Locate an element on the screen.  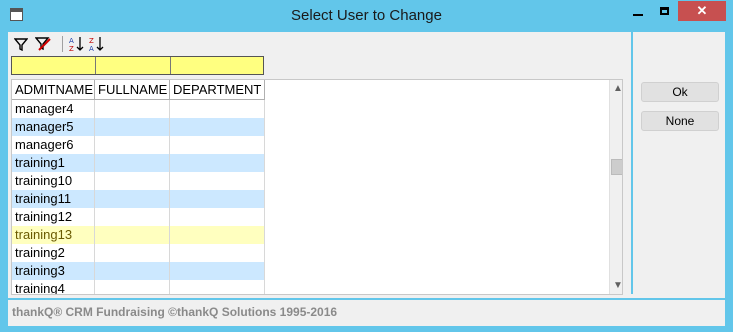
minimize-button is located at coordinates (637, 11).